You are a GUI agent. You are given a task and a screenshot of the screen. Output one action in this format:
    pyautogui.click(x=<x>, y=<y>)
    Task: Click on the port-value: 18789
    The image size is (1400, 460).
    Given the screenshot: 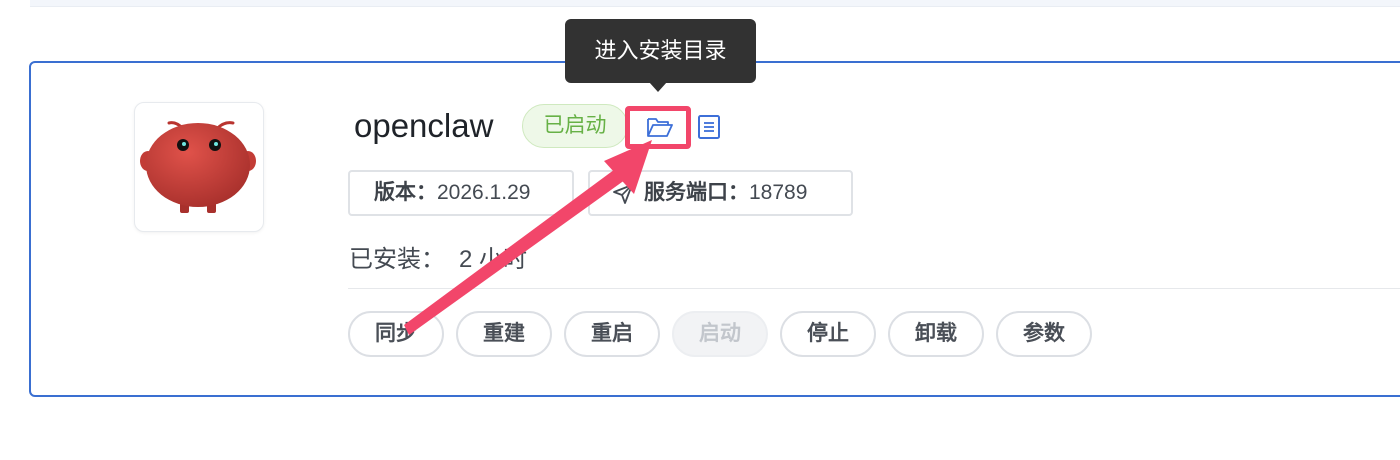 What is the action you would take?
    pyautogui.click(x=778, y=192)
    